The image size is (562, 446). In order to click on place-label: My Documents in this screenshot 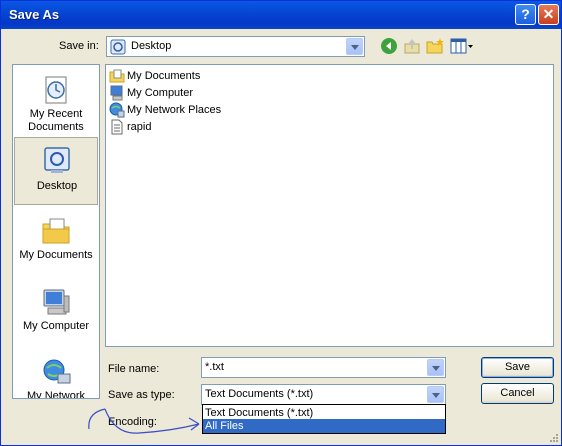, I will do `click(56, 255)`.